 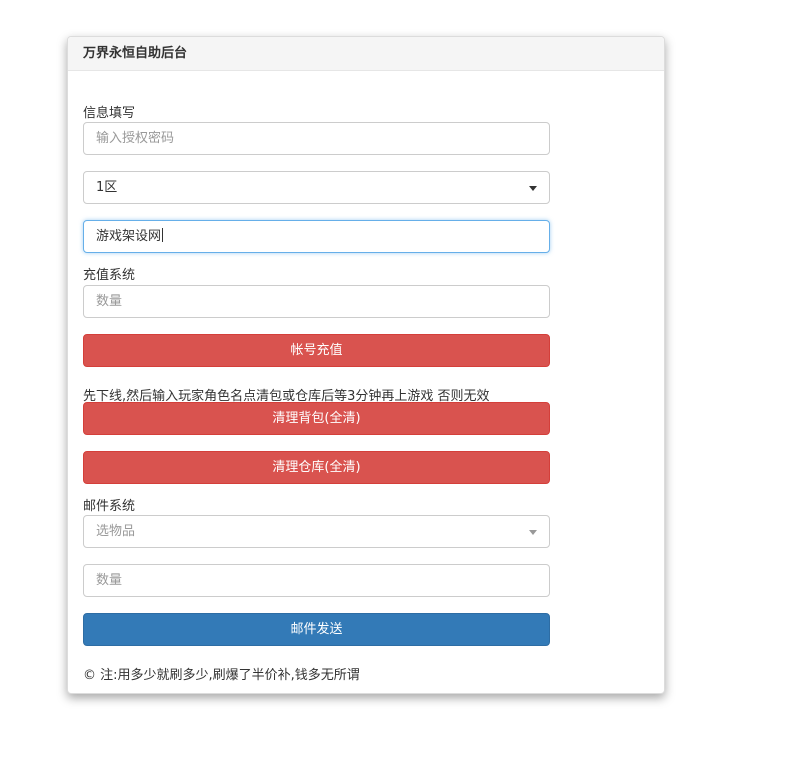 I want to click on mail-section-label: 邮件系统, so click(x=109, y=506).